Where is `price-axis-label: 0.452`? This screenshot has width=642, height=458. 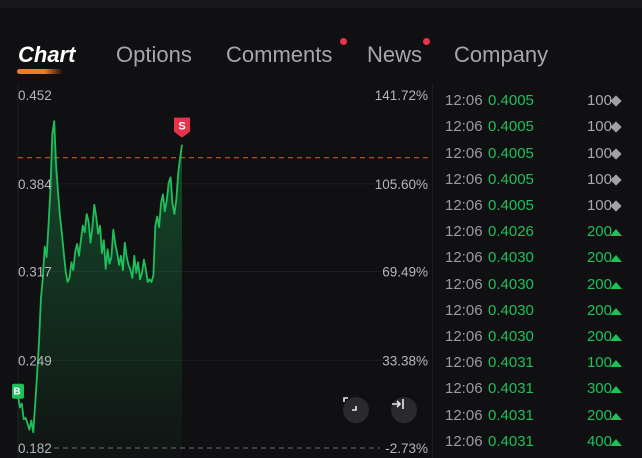 price-axis-label: 0.452 is located at coordinates (35, 95).